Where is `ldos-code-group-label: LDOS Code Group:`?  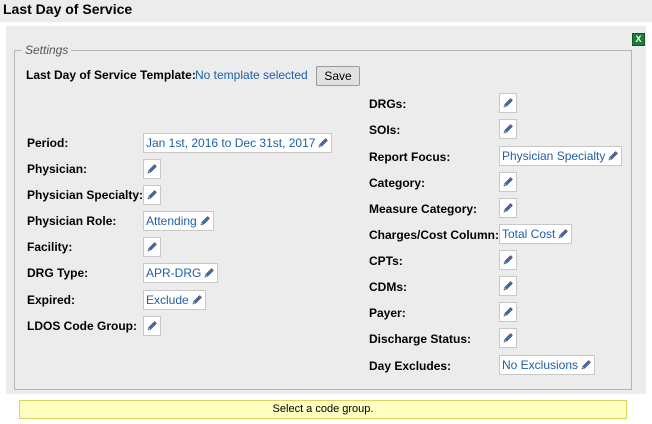 ldos-code-group-label: LDOS Code Group: is located at coordinates (82, 326).